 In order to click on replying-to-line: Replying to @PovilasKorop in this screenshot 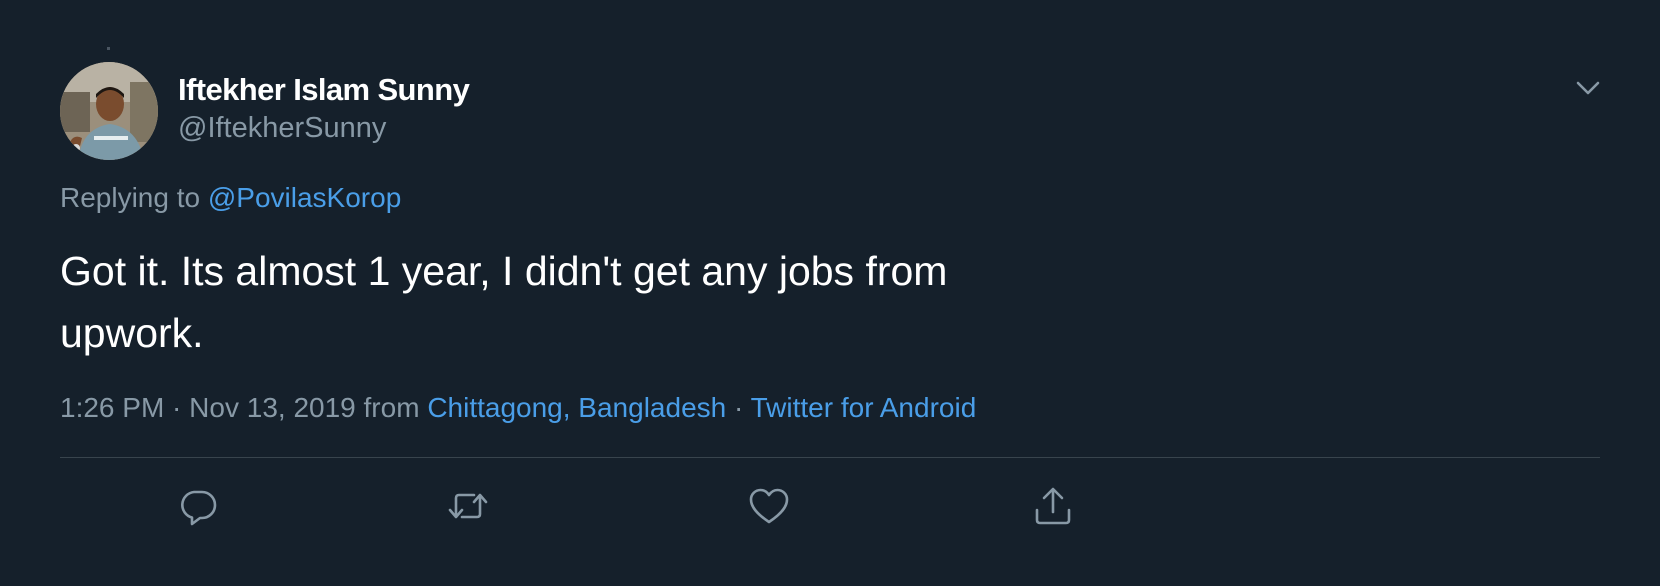, I will do `click(230, 198)`.